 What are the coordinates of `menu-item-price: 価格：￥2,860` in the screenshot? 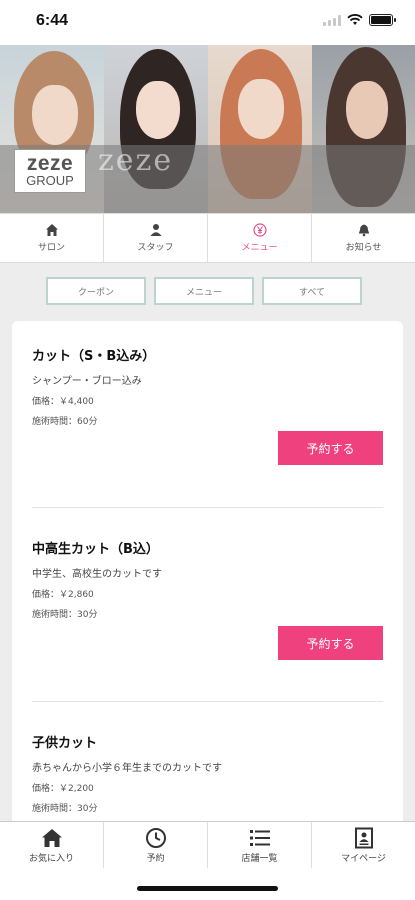 It's located at (63, 595).